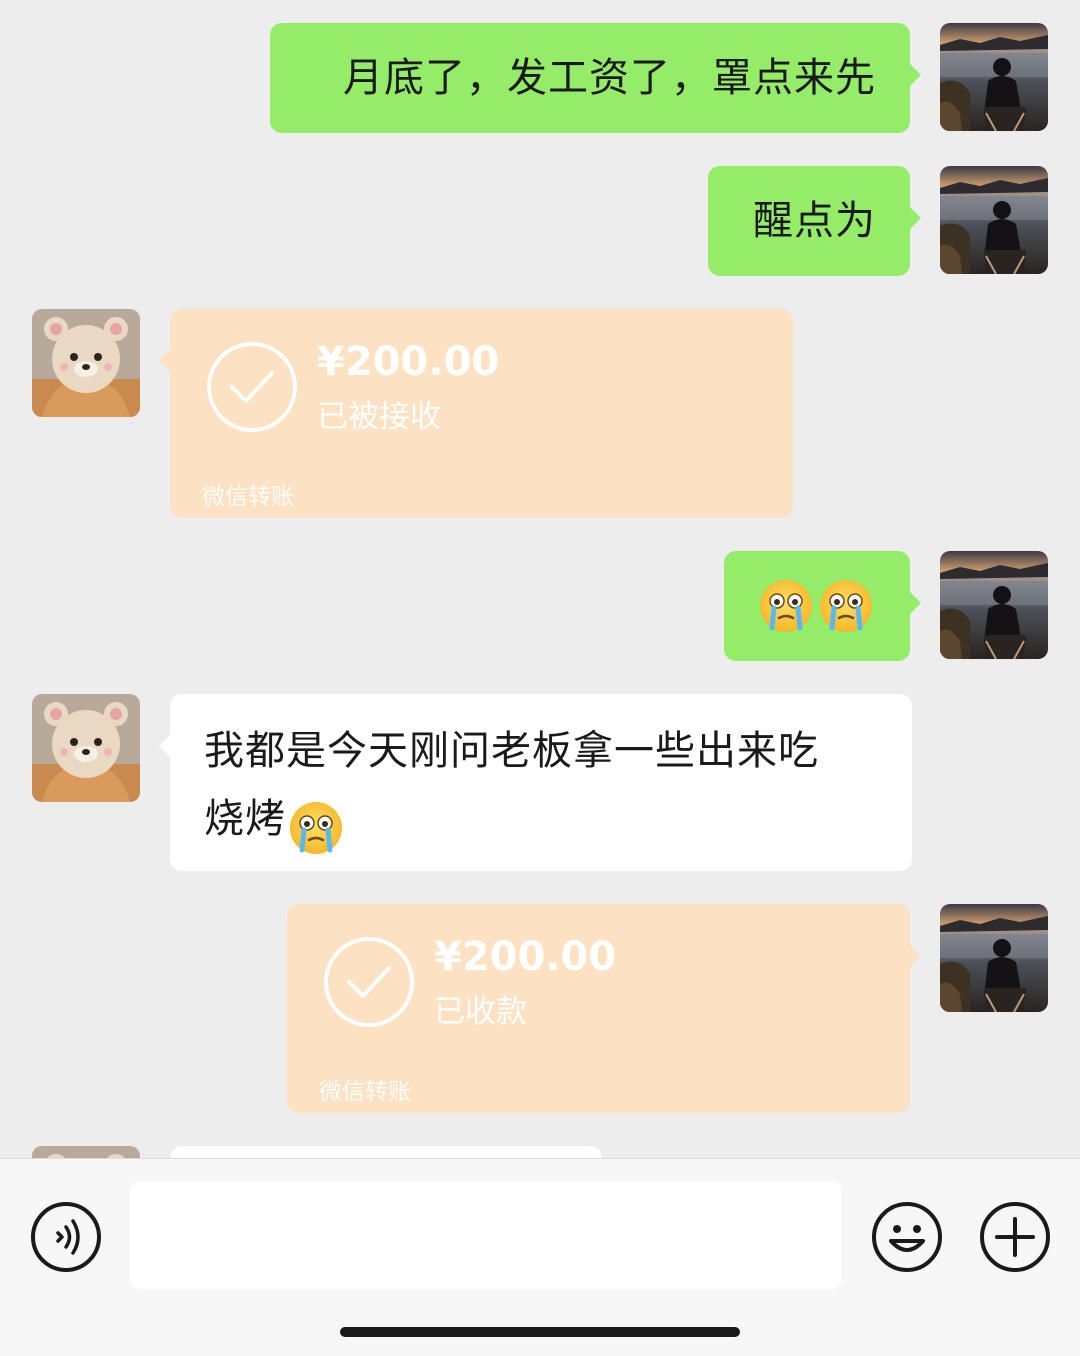 The width and height of the screenshot is (1080, 1356). Describe the element at coordinates (511, 751) in the screenshot. I see `message-text-line: 我都是今天刚问老板拿一些出来吃` at that location.